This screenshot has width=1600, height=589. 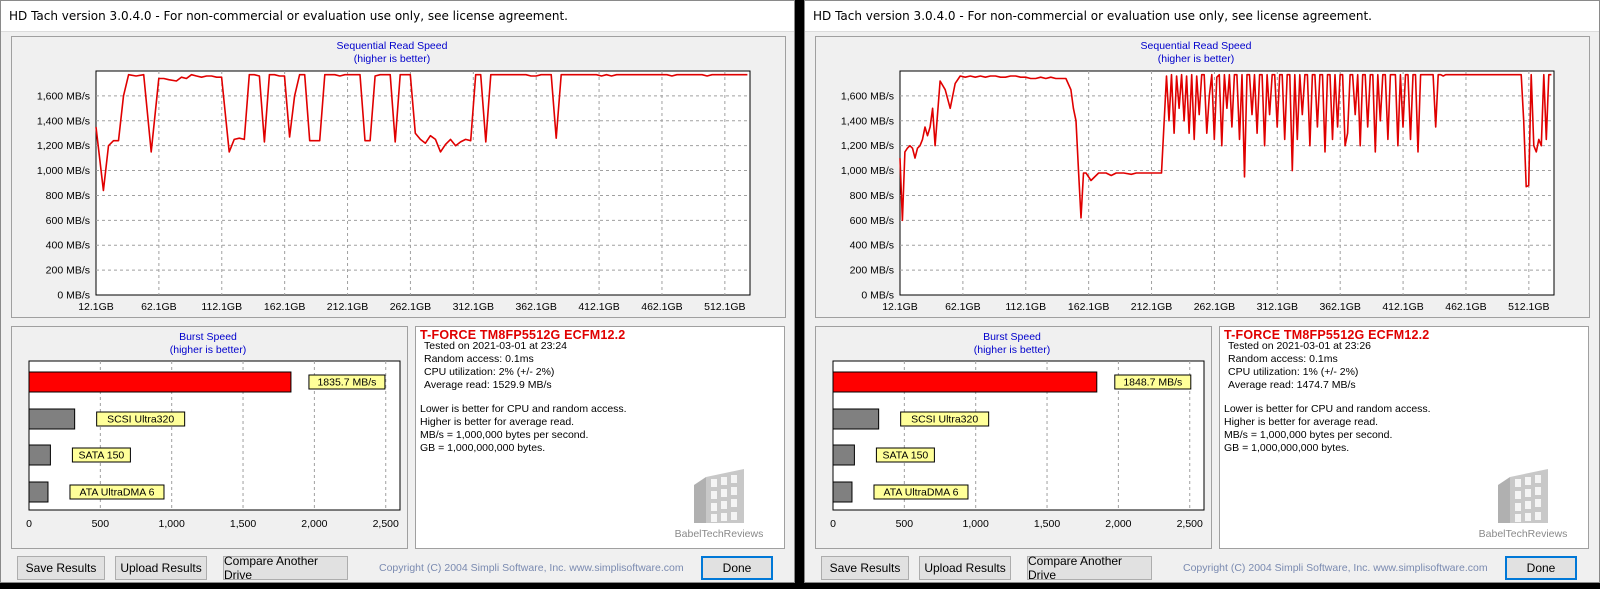 What do you see at coordinates (488, 385) in the screenshot?
I see `average-read: Average read: 1529.9 MB/s` at bounding box center [488, 385].